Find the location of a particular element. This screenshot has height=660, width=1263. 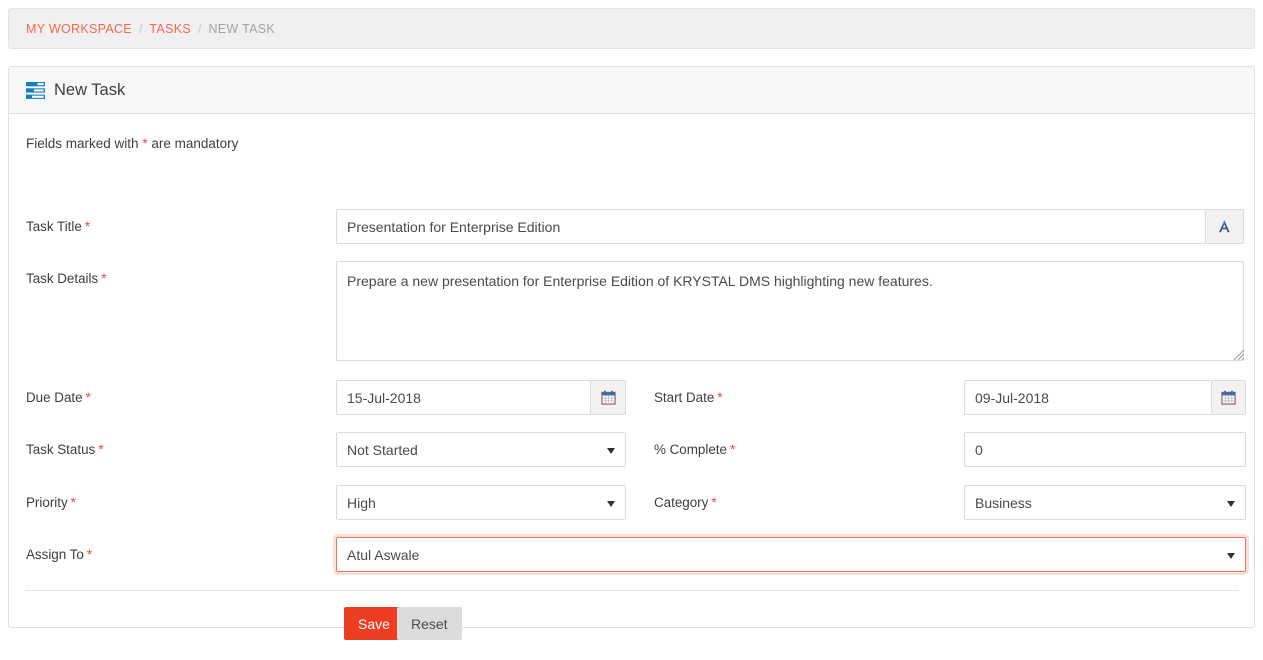

priority-select: High is located at coordinates (481, 502).